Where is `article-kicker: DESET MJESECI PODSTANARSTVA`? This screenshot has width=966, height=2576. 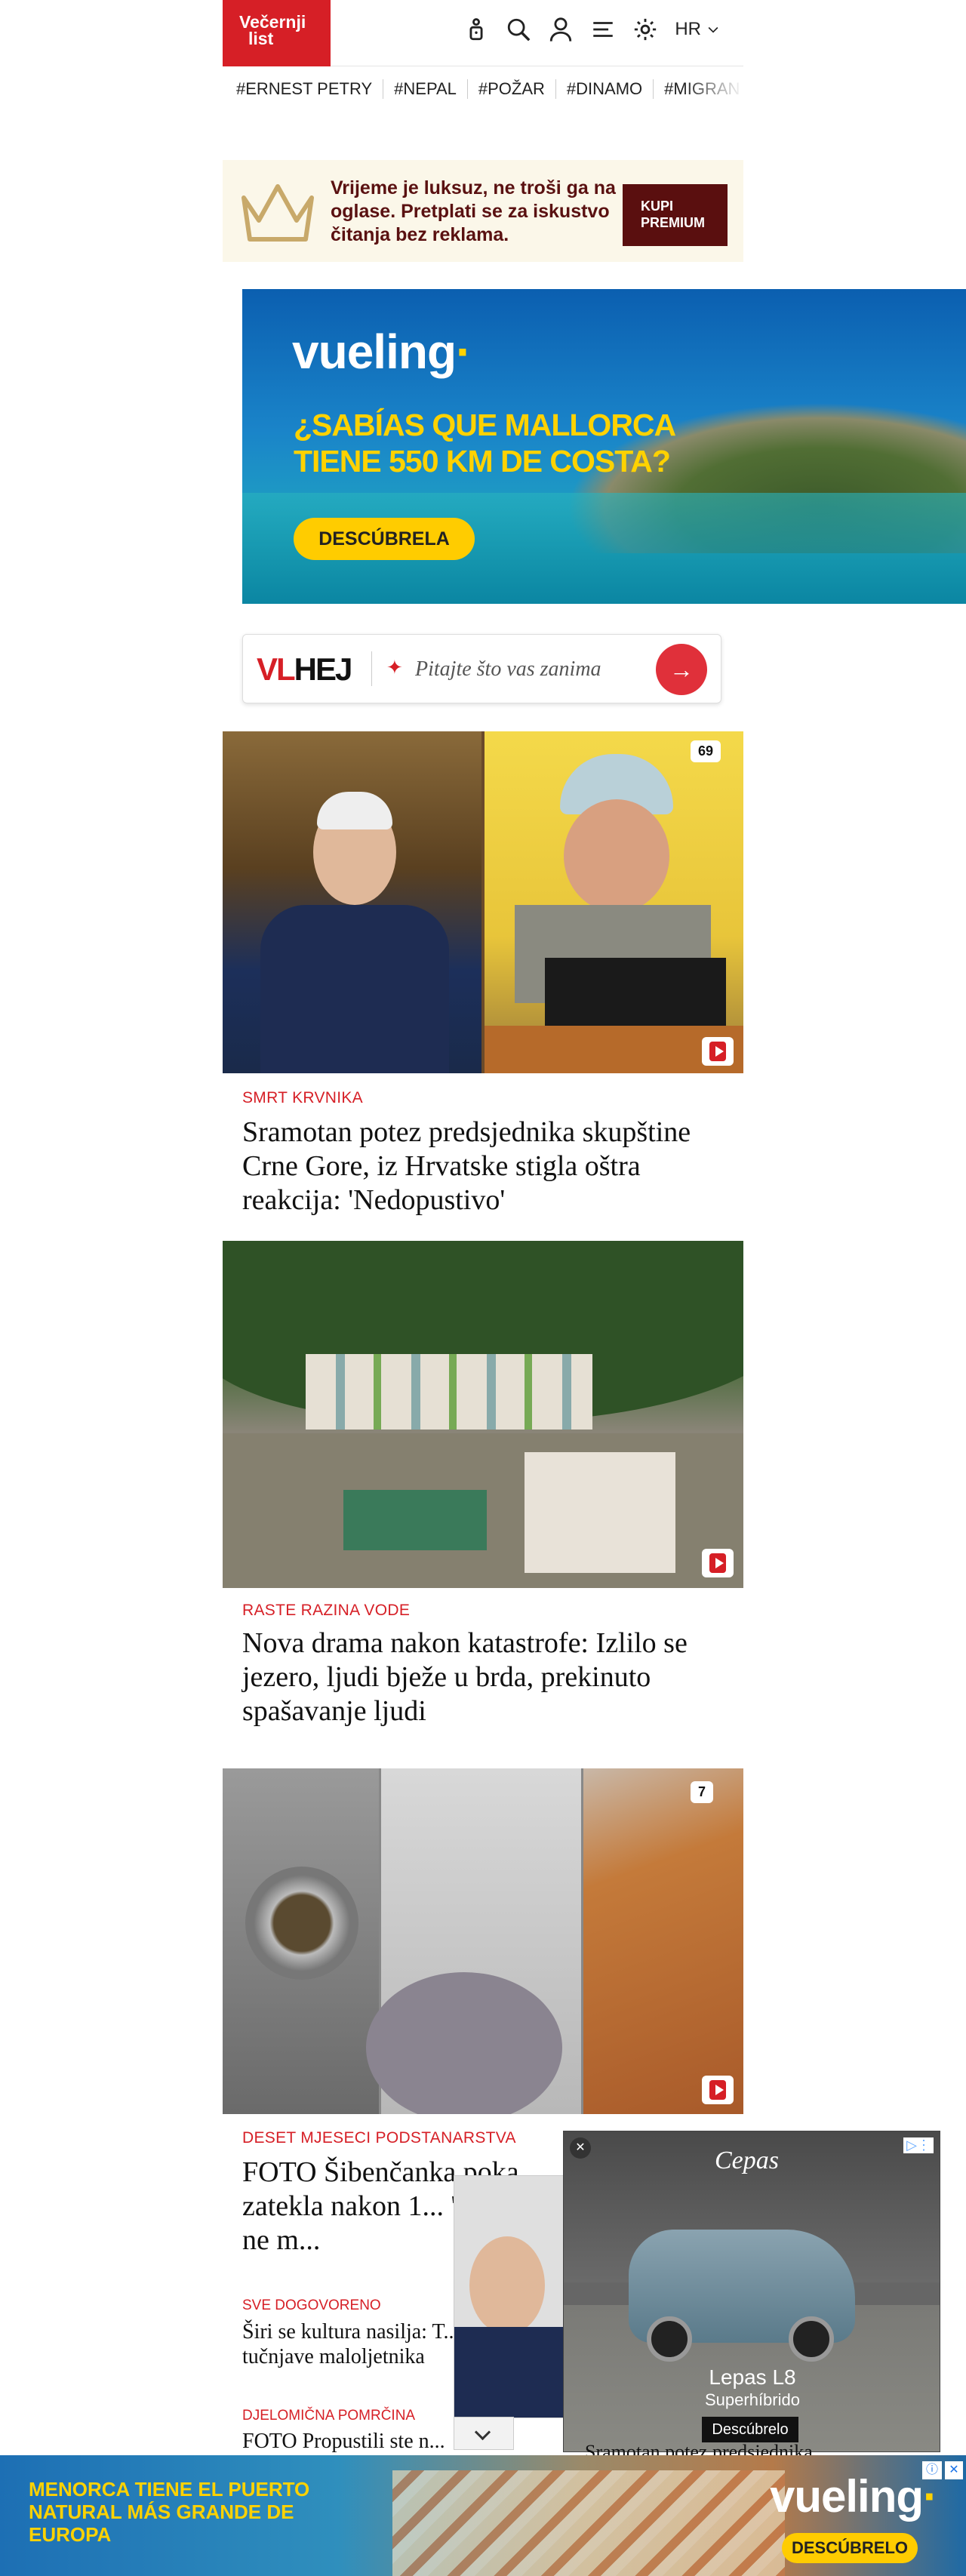
article-kicker: DESET MJESECI PODSTANARSTVA is located at coordinates (379, 2138).